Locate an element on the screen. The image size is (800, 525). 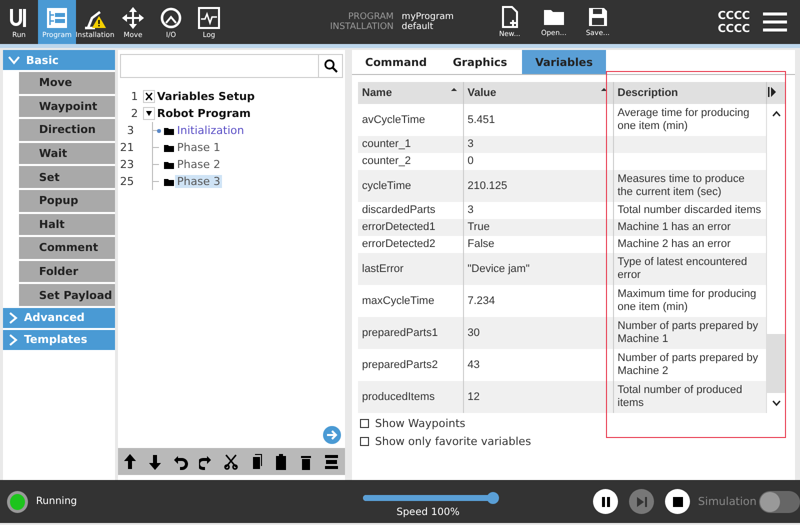
program-node: Robot Program is located at coordinates (204, 113).